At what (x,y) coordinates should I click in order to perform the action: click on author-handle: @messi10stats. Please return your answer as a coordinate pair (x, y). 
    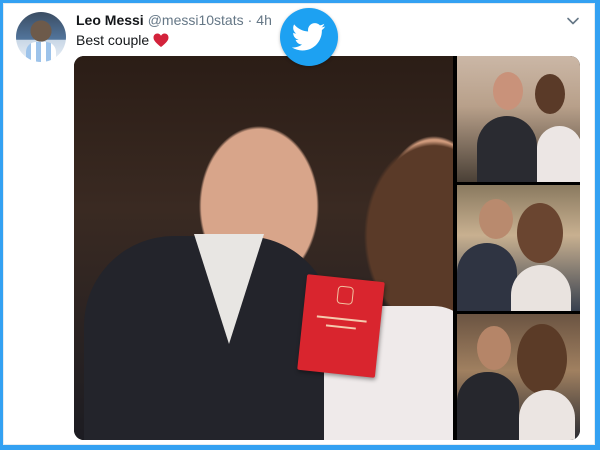
    Looking at the image, I should click on (196, 20).